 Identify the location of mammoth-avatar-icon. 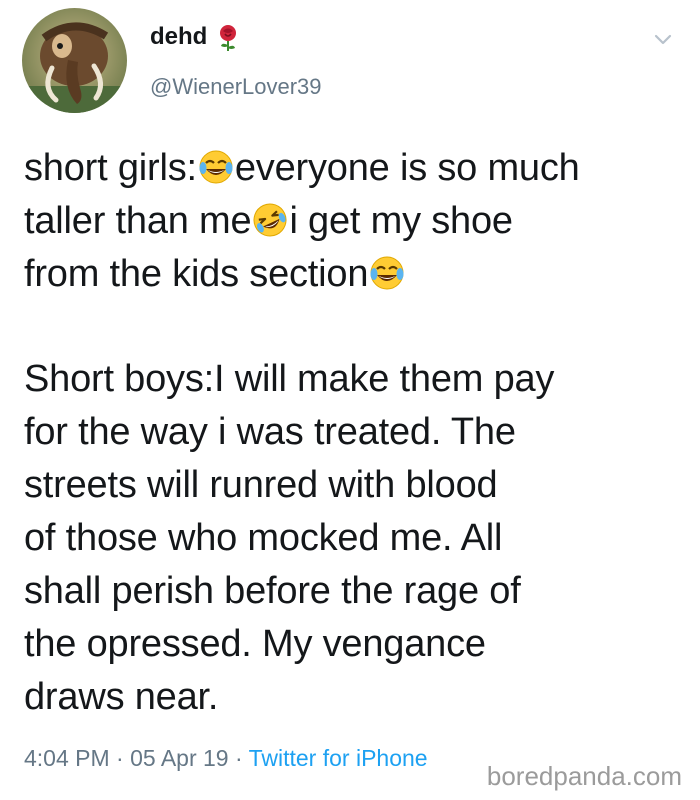
(74, 60).